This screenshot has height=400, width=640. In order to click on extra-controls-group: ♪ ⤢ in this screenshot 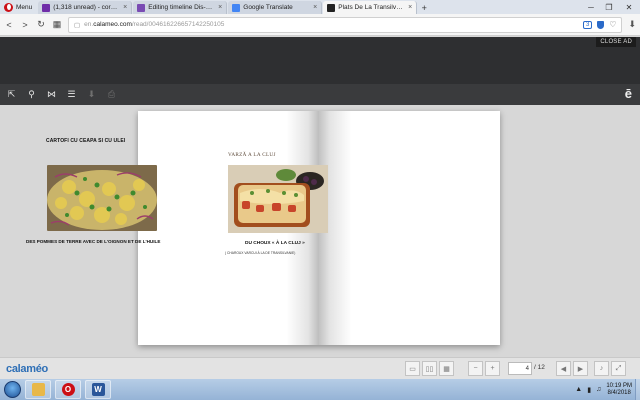, I will do `click(610, 368)`.